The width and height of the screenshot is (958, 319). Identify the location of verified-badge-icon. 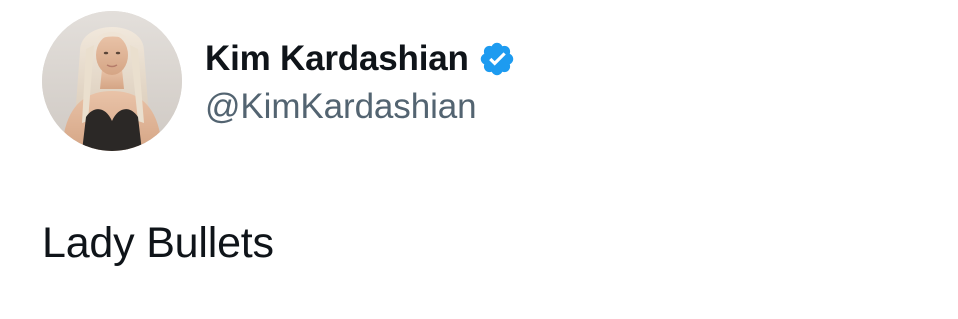
(497, 59).